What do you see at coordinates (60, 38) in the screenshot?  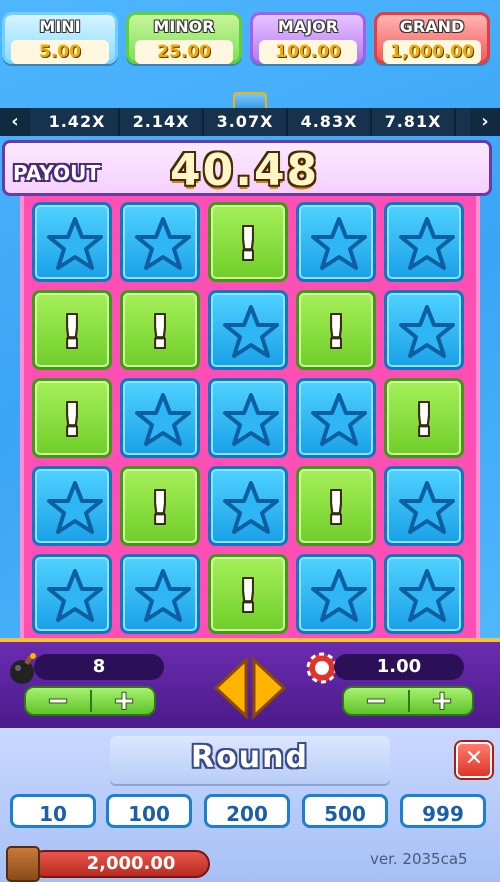 I see `jackpot-mini: MINI 5.00` at bounding box center [60, 38].